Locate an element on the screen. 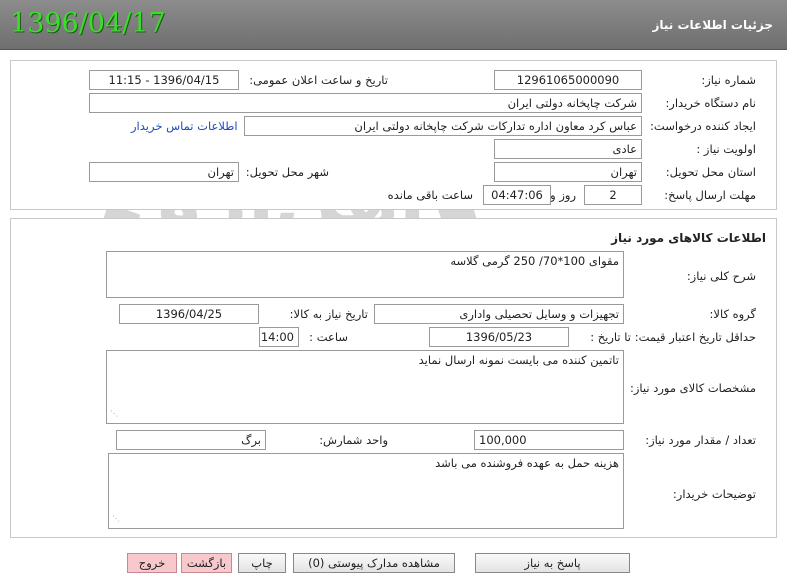  need-number-label: شماره نیاز: is located at coordinates (728, 80).